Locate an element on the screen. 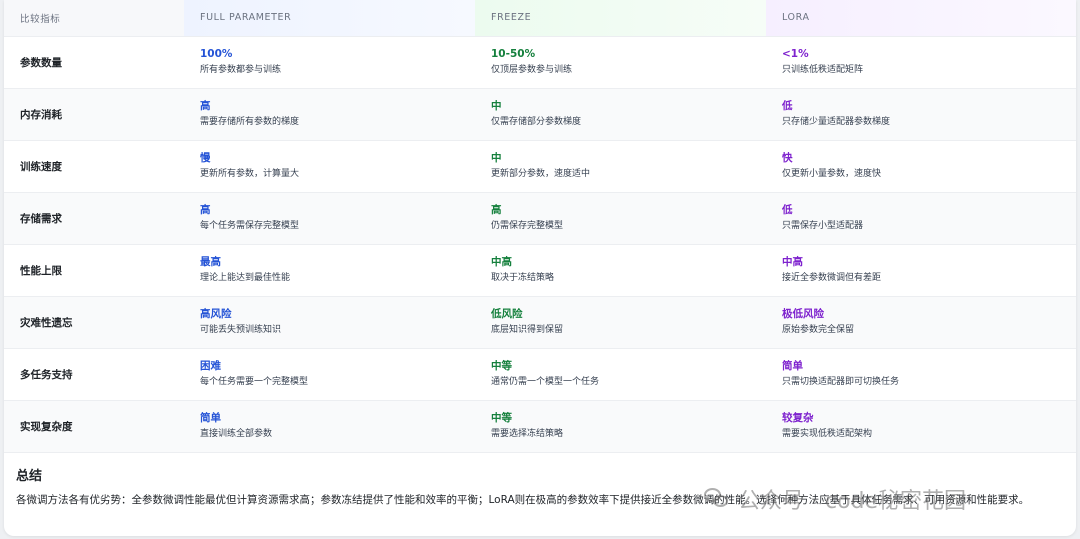 The image size is (1080, 539). full-description: 每个任务需保存完整模型 is located at coordinates (250, 226).